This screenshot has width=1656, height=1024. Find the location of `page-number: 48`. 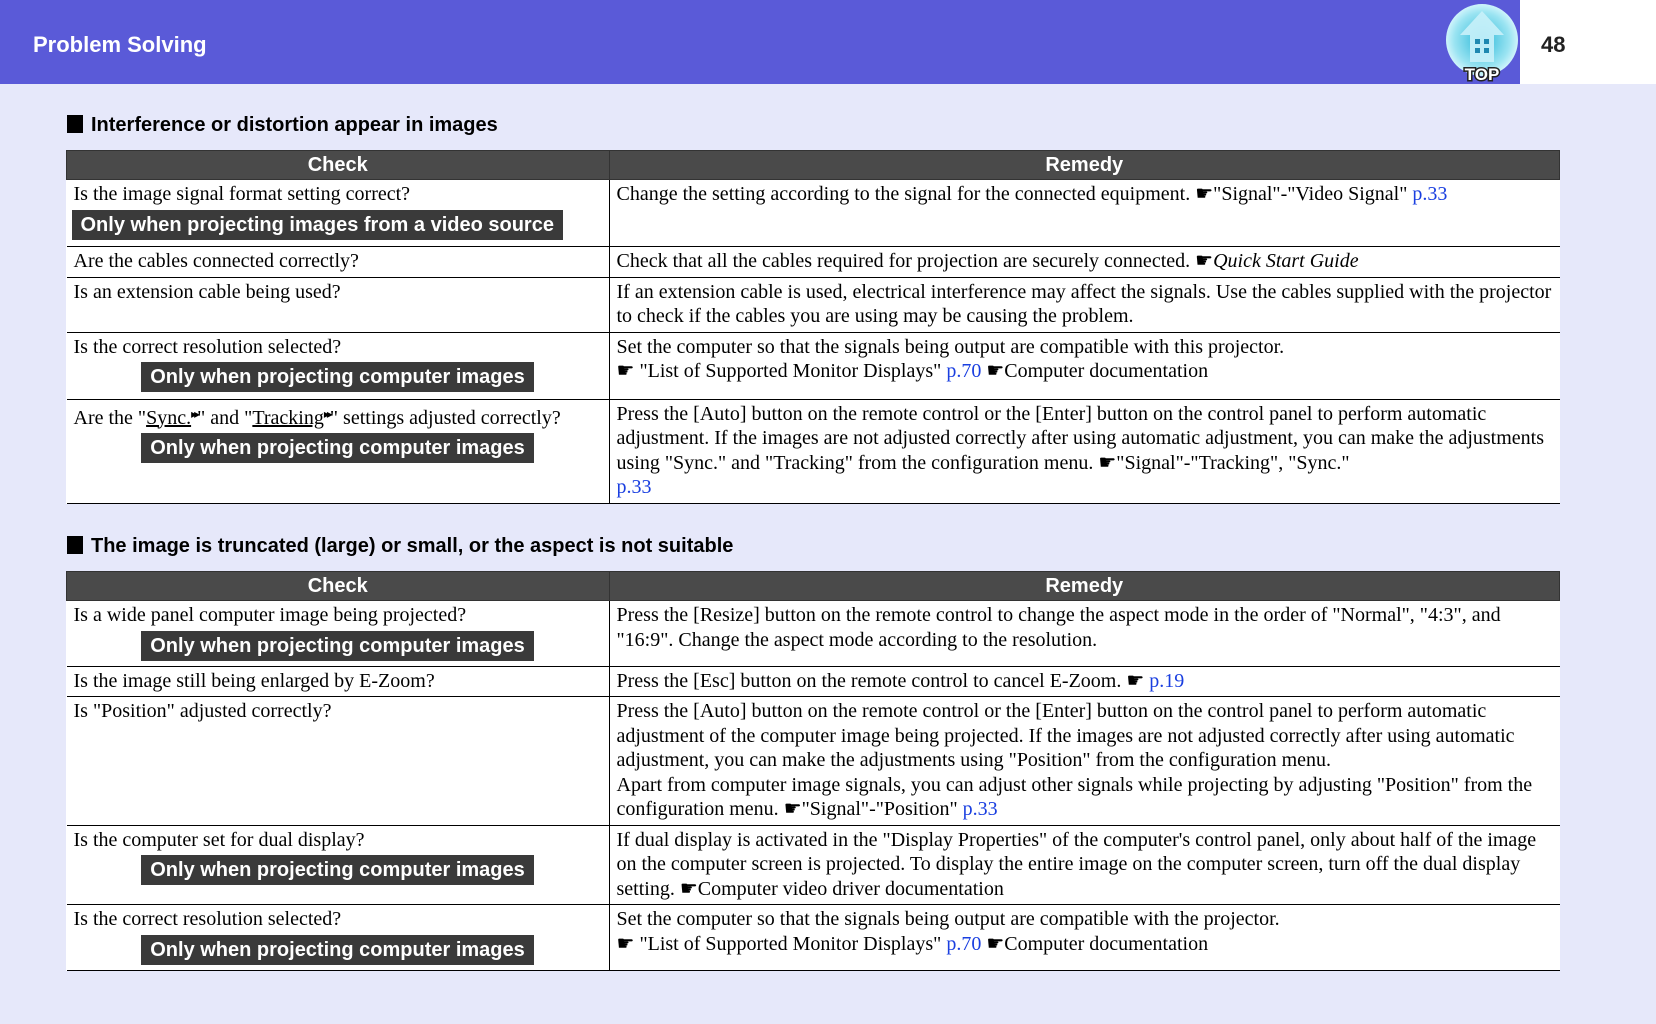

page-number: 48 is located at coordinates (1553, 44).